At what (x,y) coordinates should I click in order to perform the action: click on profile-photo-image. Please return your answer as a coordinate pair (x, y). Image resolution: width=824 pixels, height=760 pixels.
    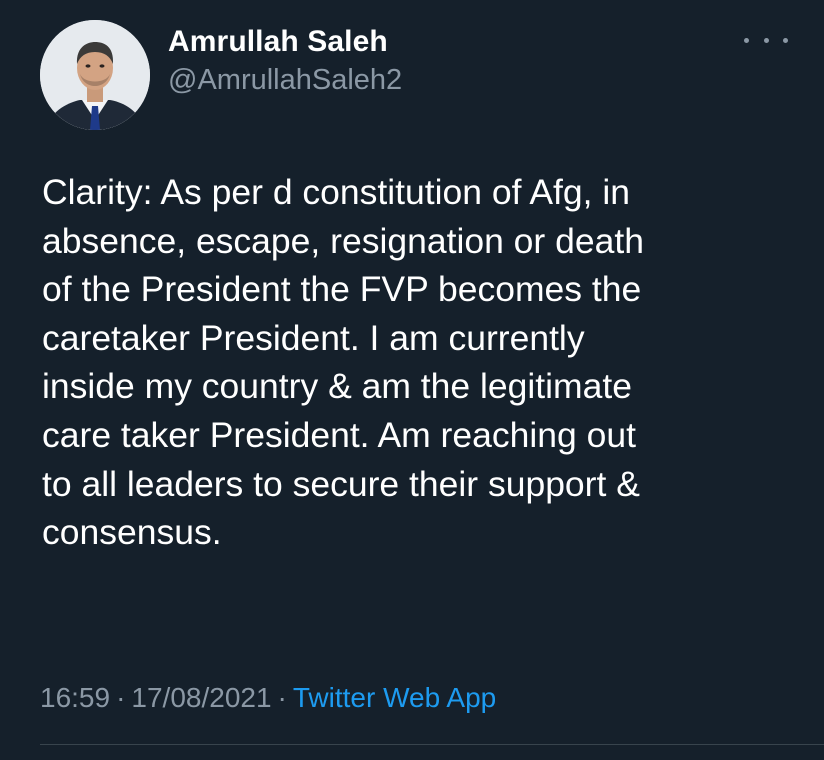
    Looking at the image, I should click on (95, 75).